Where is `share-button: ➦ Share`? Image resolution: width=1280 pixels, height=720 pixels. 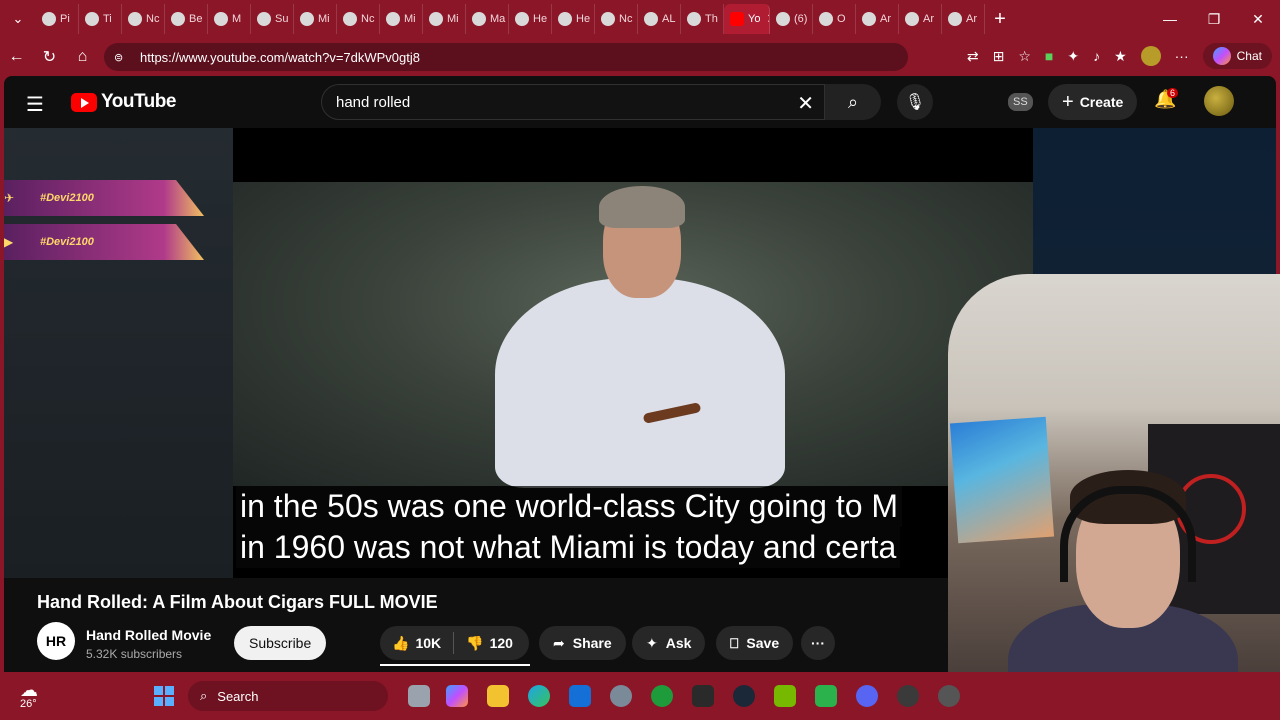
share-button: ➦ Share is located at coordinates (582, 643).